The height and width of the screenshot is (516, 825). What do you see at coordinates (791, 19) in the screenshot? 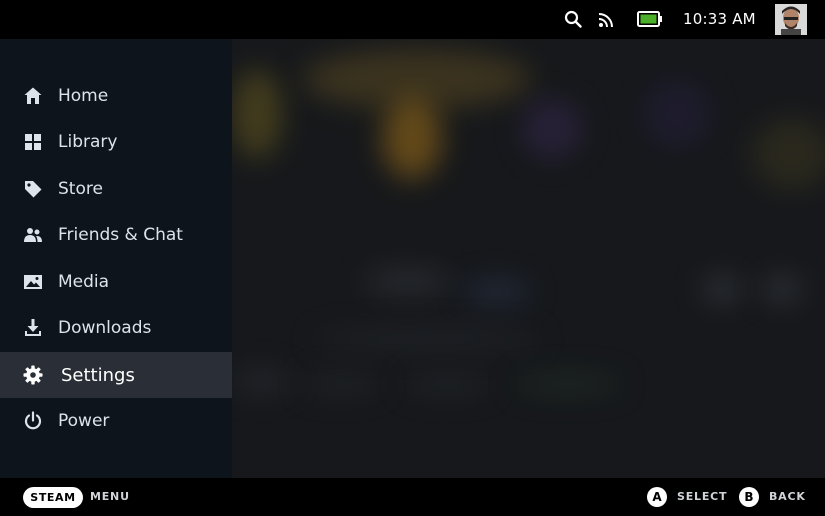
I see `avatar` at bounding box center [791, 19].